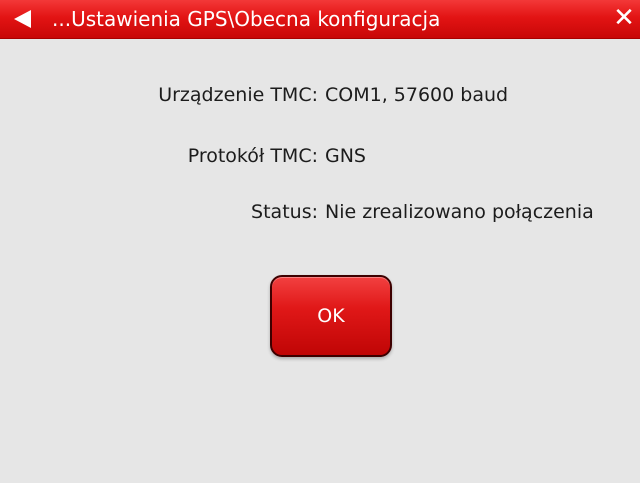  I want to click on tmc-protocol-value: GNS, so click(345, 156).